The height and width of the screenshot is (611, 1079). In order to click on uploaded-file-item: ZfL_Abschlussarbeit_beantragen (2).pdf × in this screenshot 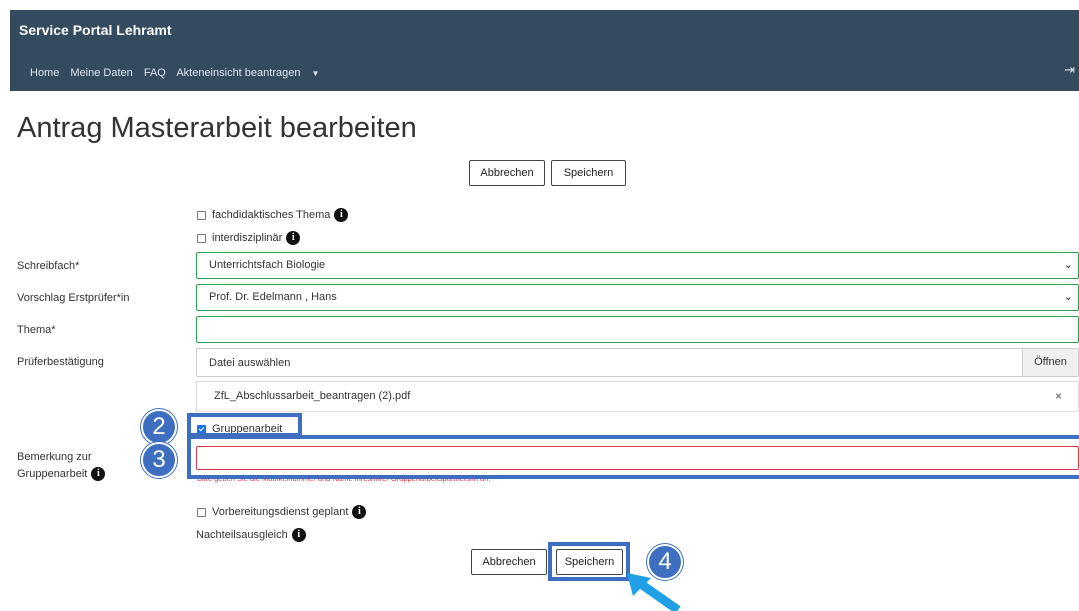, I will do `click(637, 396)`.